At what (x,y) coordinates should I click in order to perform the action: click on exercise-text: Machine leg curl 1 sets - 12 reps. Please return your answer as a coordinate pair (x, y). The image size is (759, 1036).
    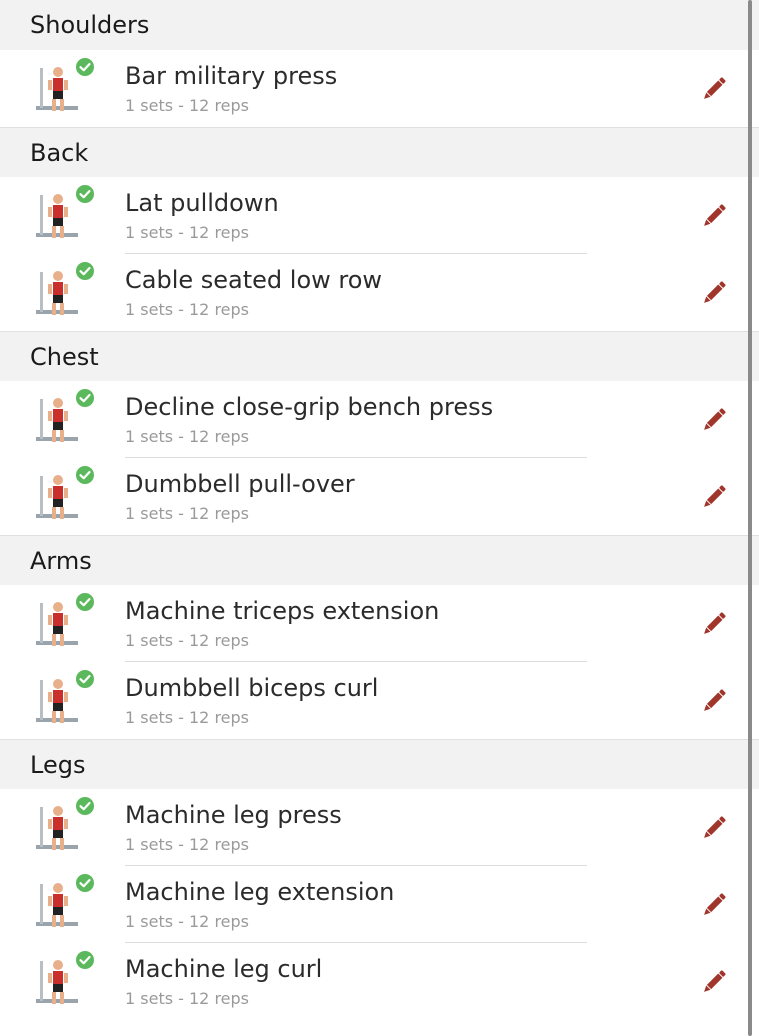
    Looking at the image, I should click on (223, 981).